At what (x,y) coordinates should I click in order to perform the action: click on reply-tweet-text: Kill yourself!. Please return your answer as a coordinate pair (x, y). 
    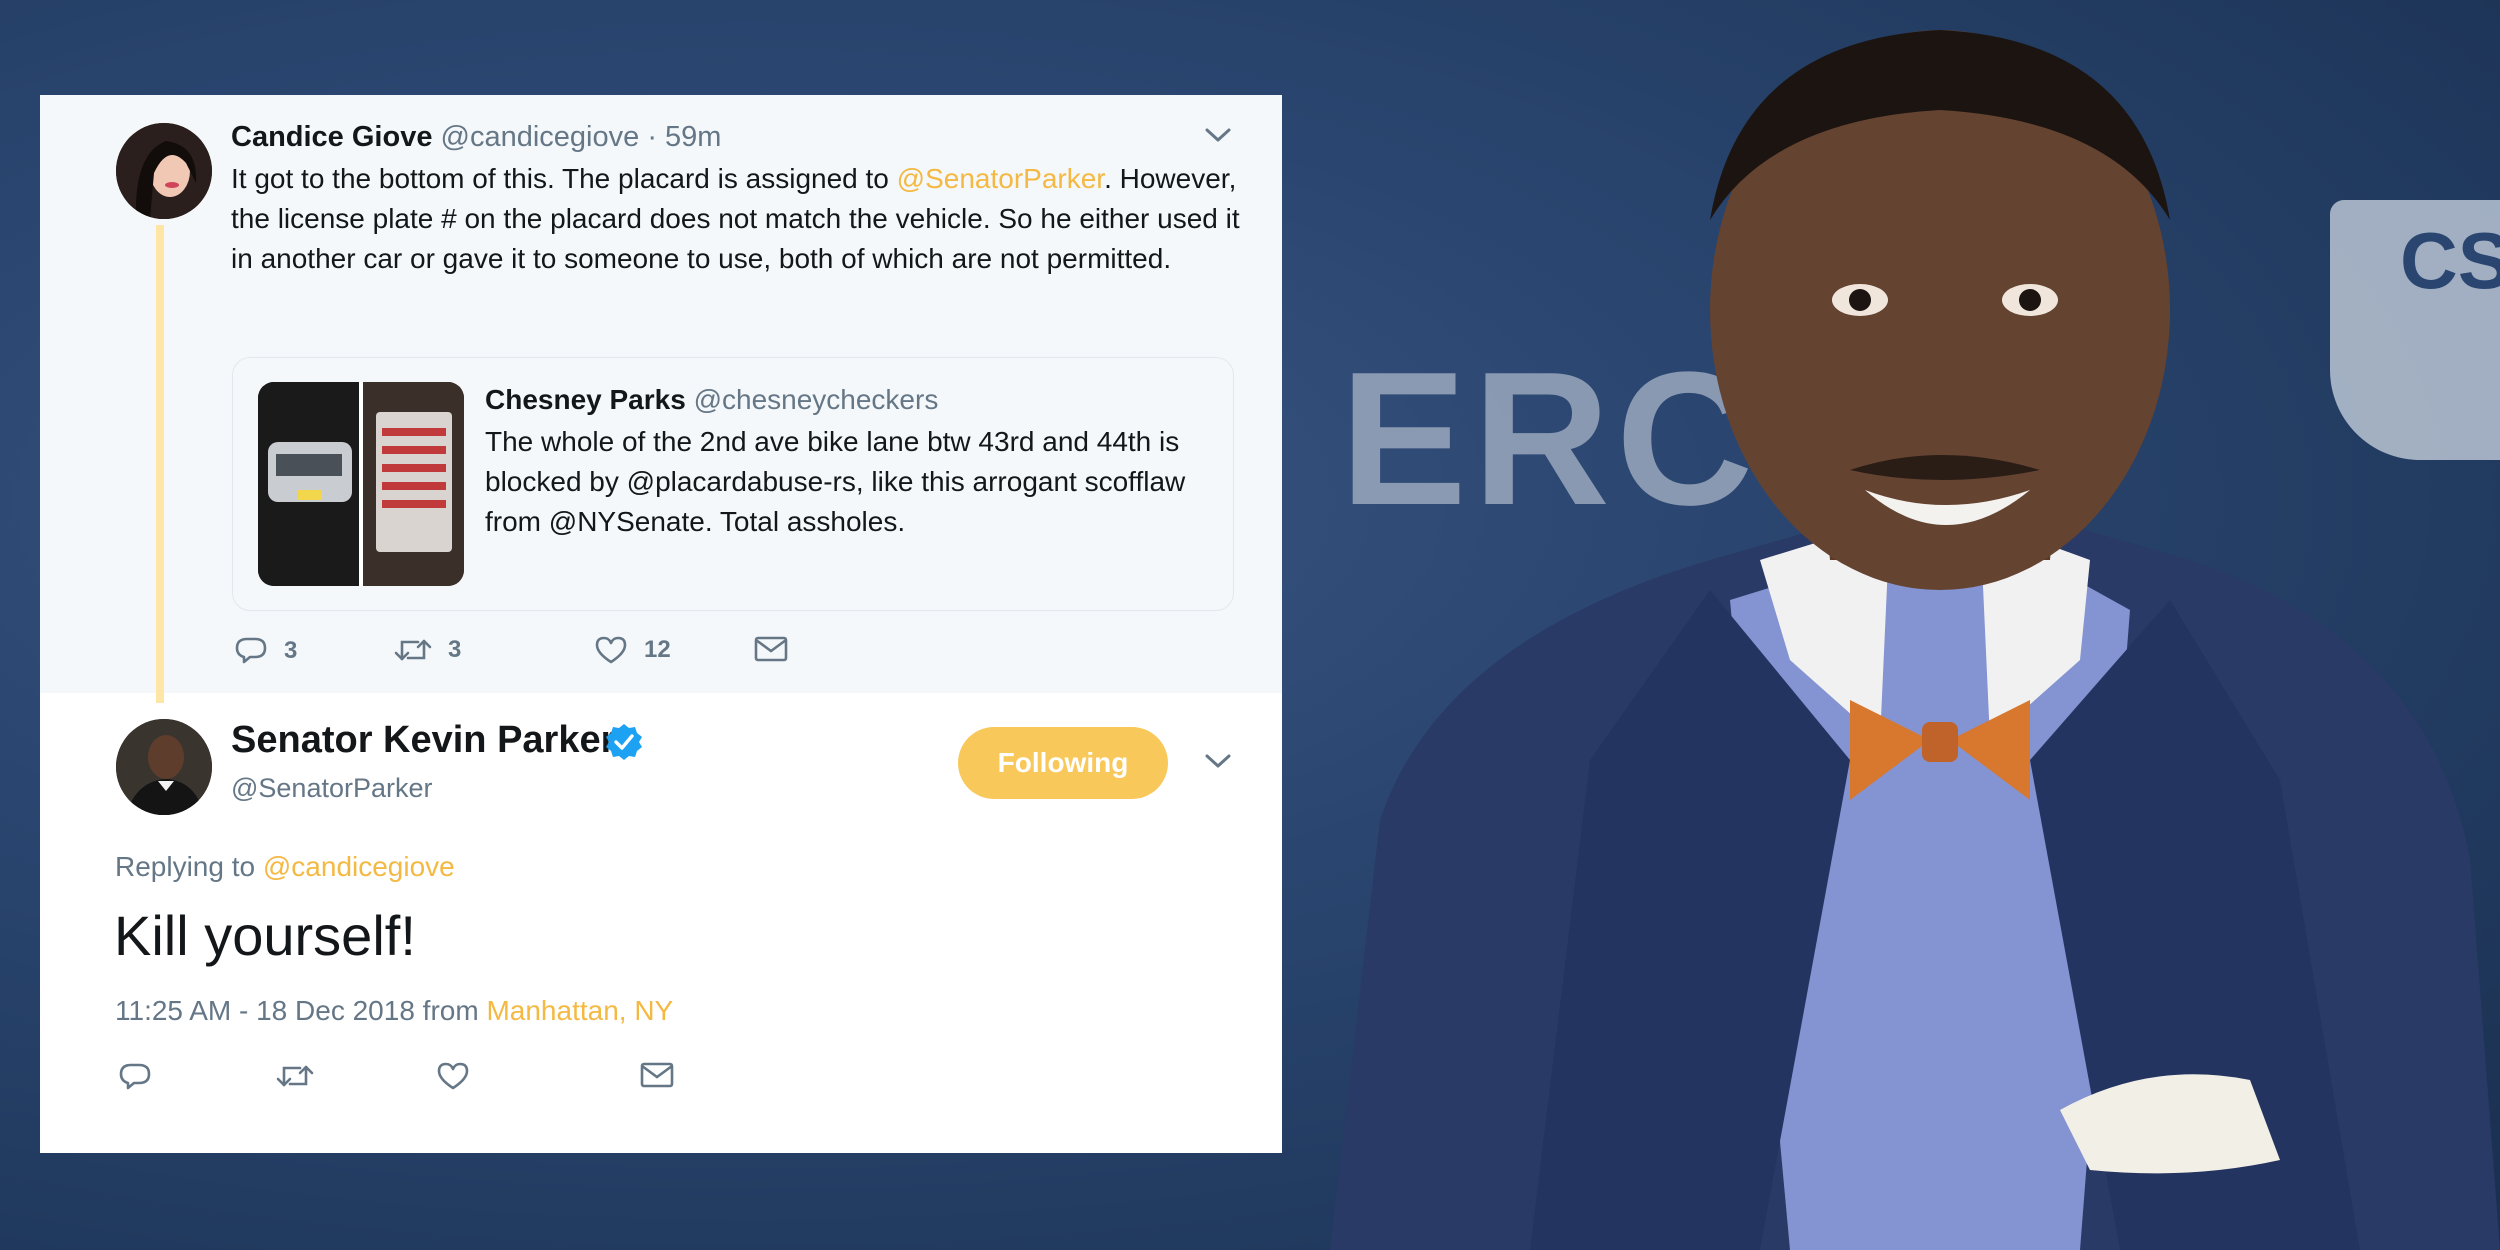
    Looking at the image, I should click on (265, 935).